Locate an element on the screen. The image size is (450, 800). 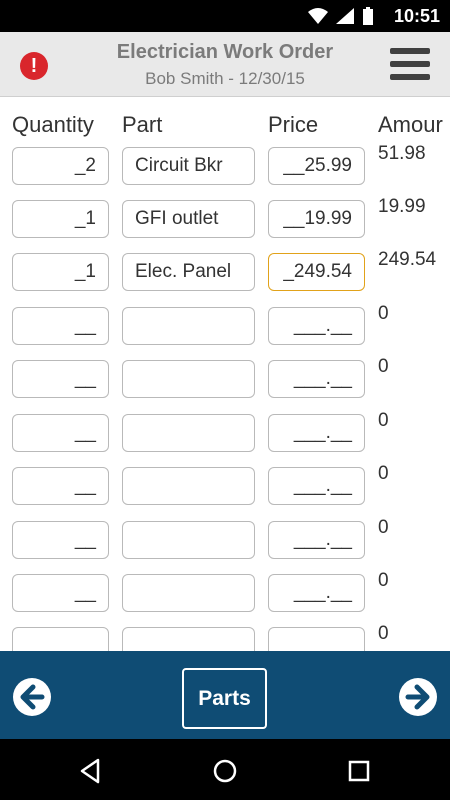
amount-value: 19.99 is located at coordinates (402, 206).